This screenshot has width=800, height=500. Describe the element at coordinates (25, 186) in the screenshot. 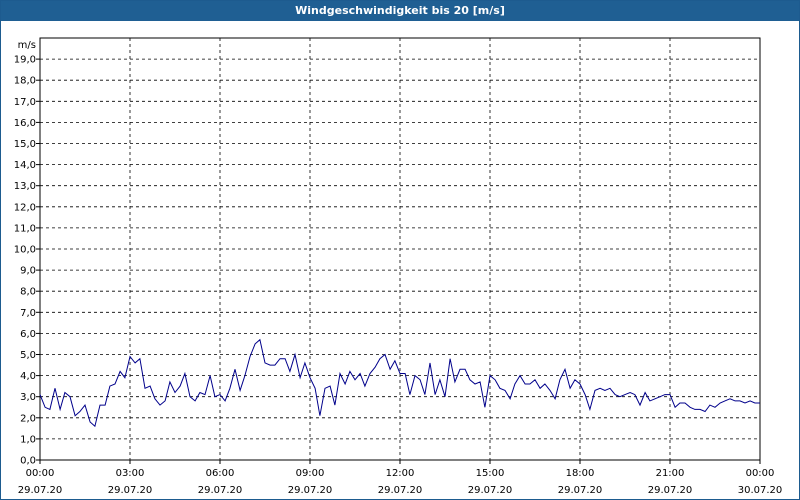

I see `y-tick-label: 13,0` at that location.